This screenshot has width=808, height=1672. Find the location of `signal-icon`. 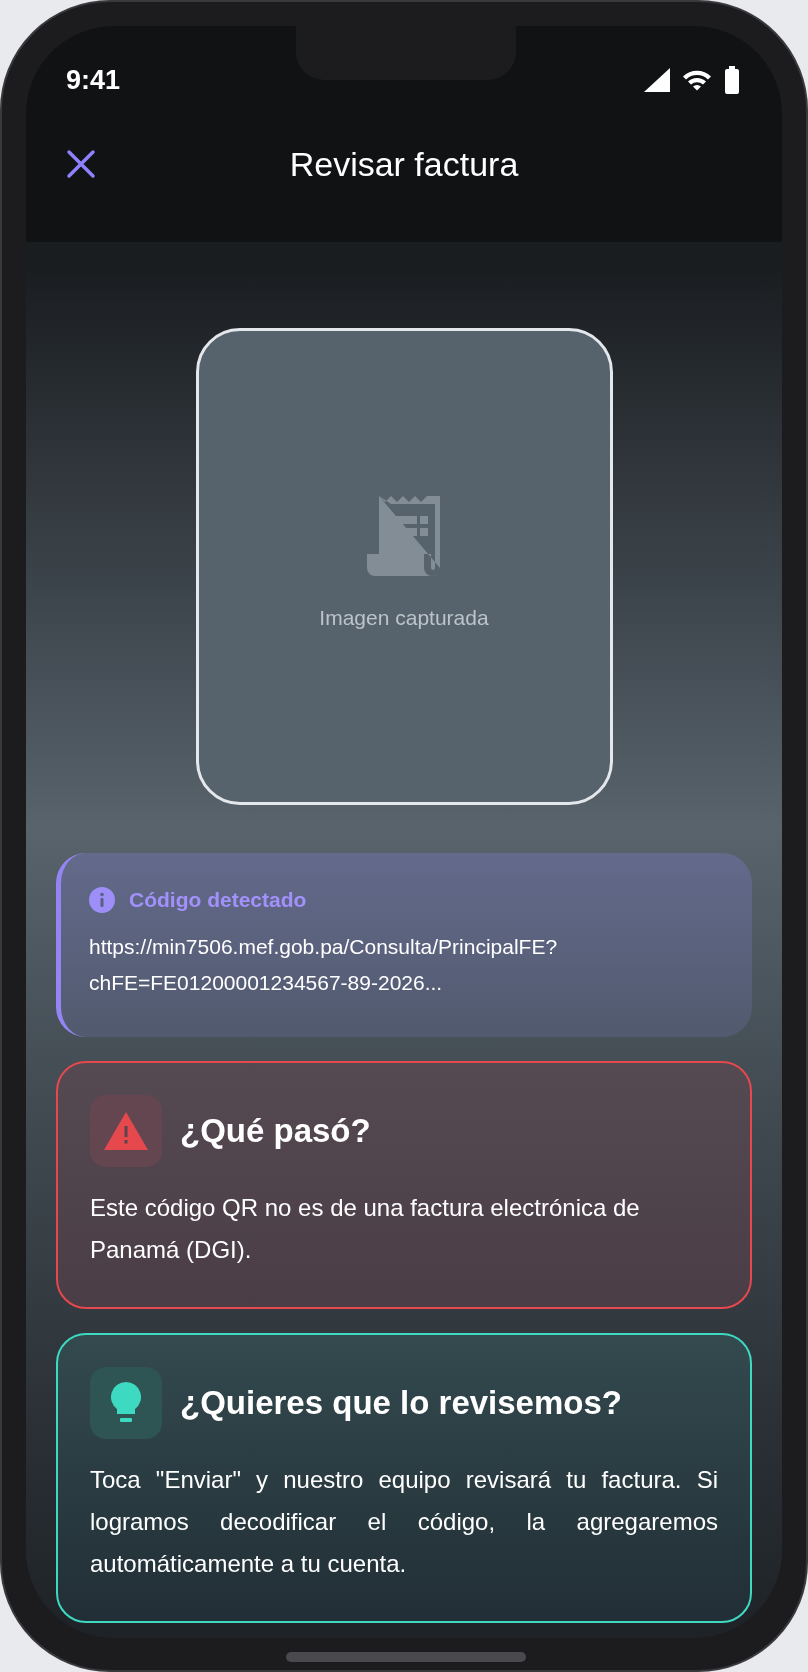

signal-icon is located at coordinates (657, 80).